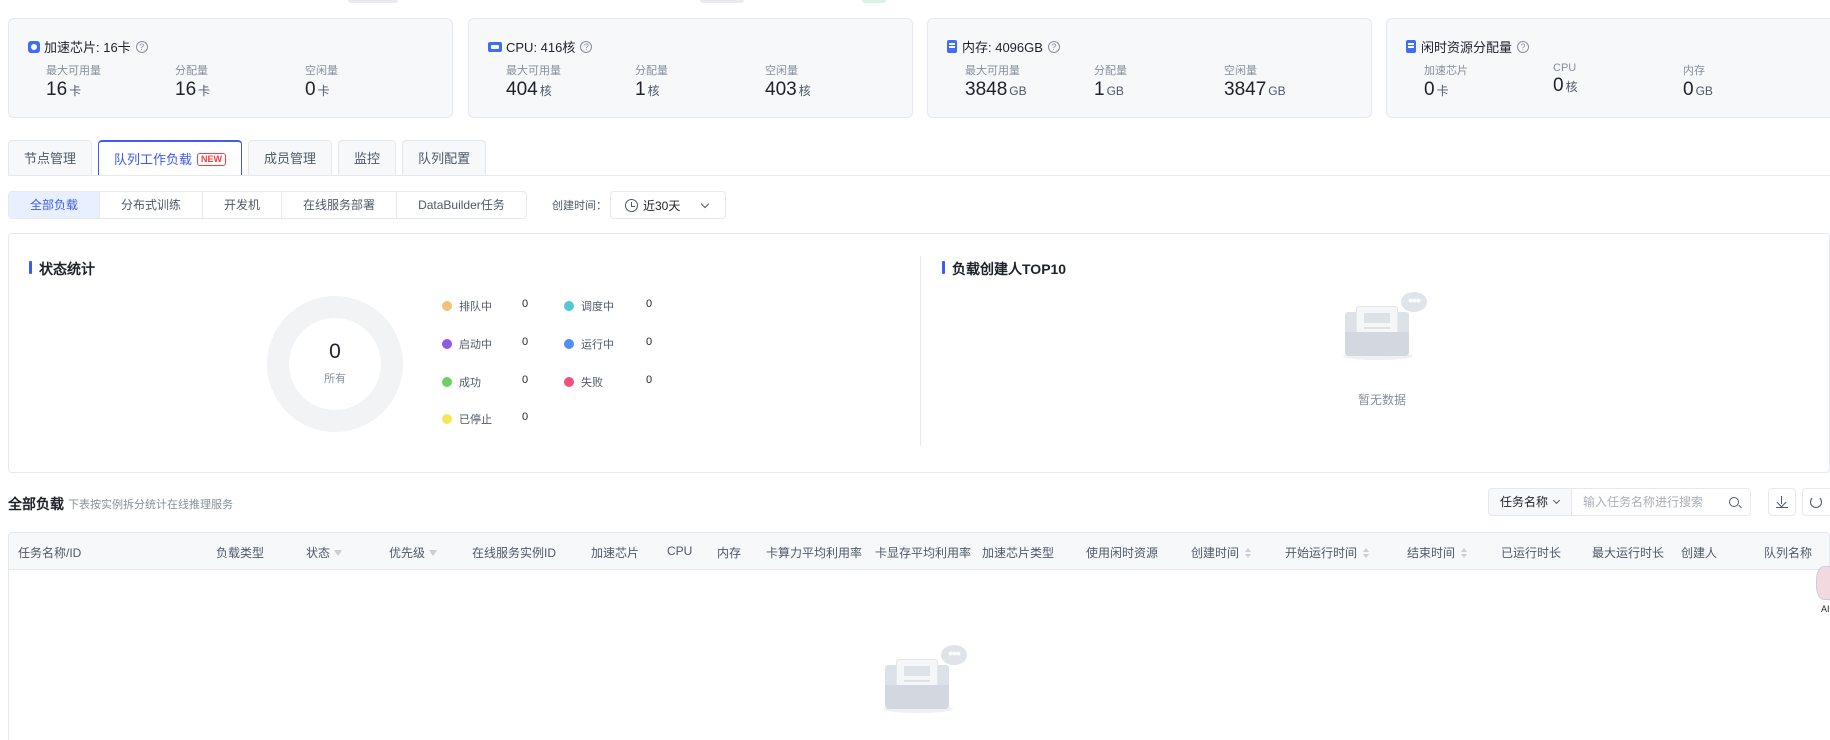 The width and height of the screenshot is (1830, 740). What do you see at coordinates (1531, 553) in the screenshot?
I see `col-elapsed: 已运行时长` at bounding box center [1531, 553].